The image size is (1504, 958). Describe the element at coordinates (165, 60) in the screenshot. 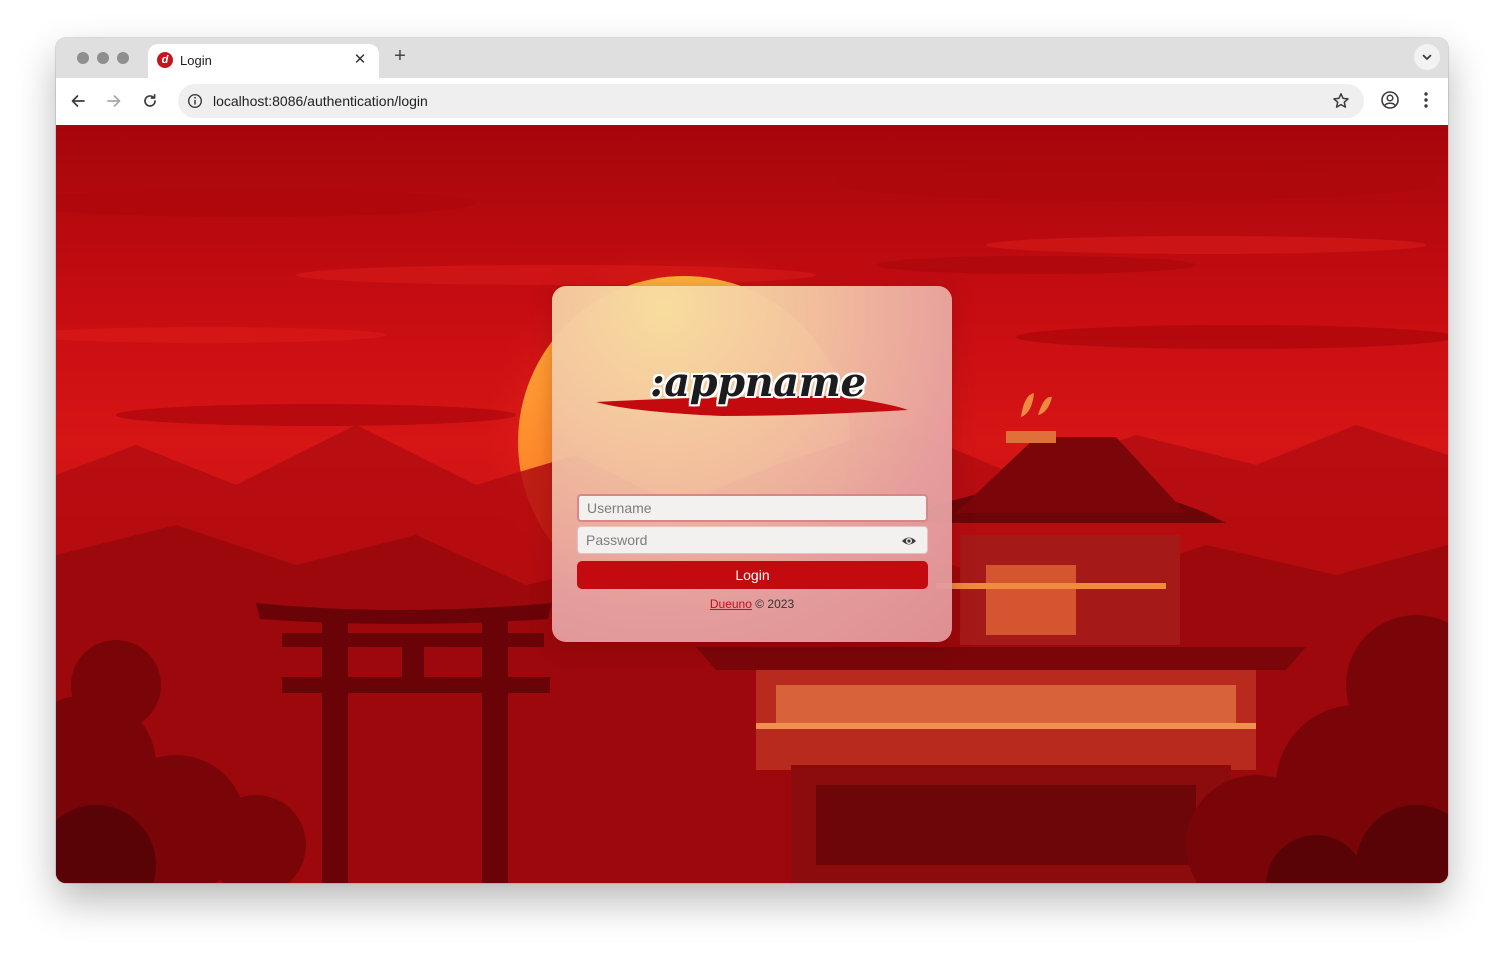

I see `app-logo-icon: d` at that location.